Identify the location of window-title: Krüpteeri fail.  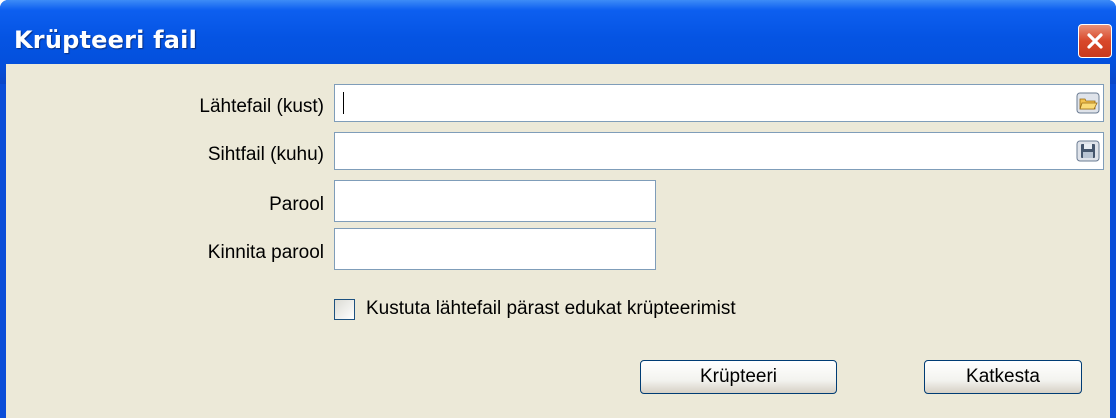
(106, 40).